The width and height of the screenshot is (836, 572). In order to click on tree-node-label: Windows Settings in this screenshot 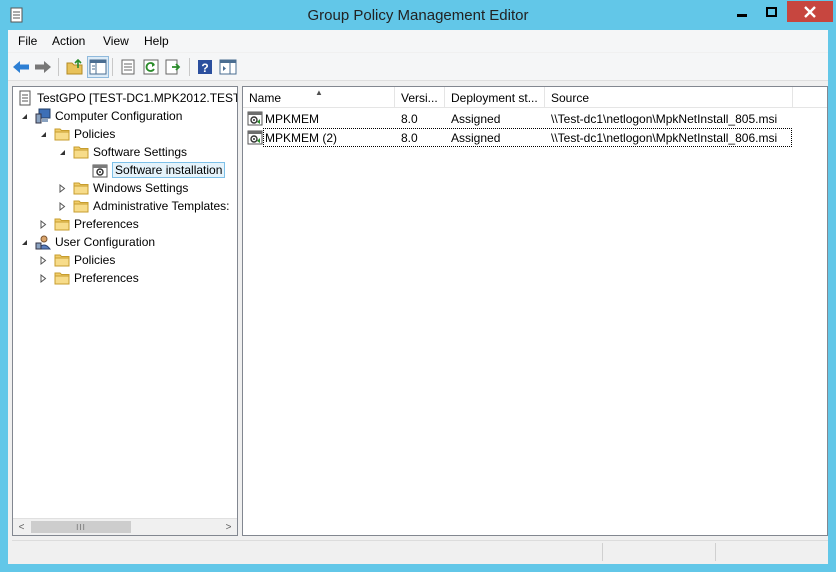, I will do `click(141, 188)`.